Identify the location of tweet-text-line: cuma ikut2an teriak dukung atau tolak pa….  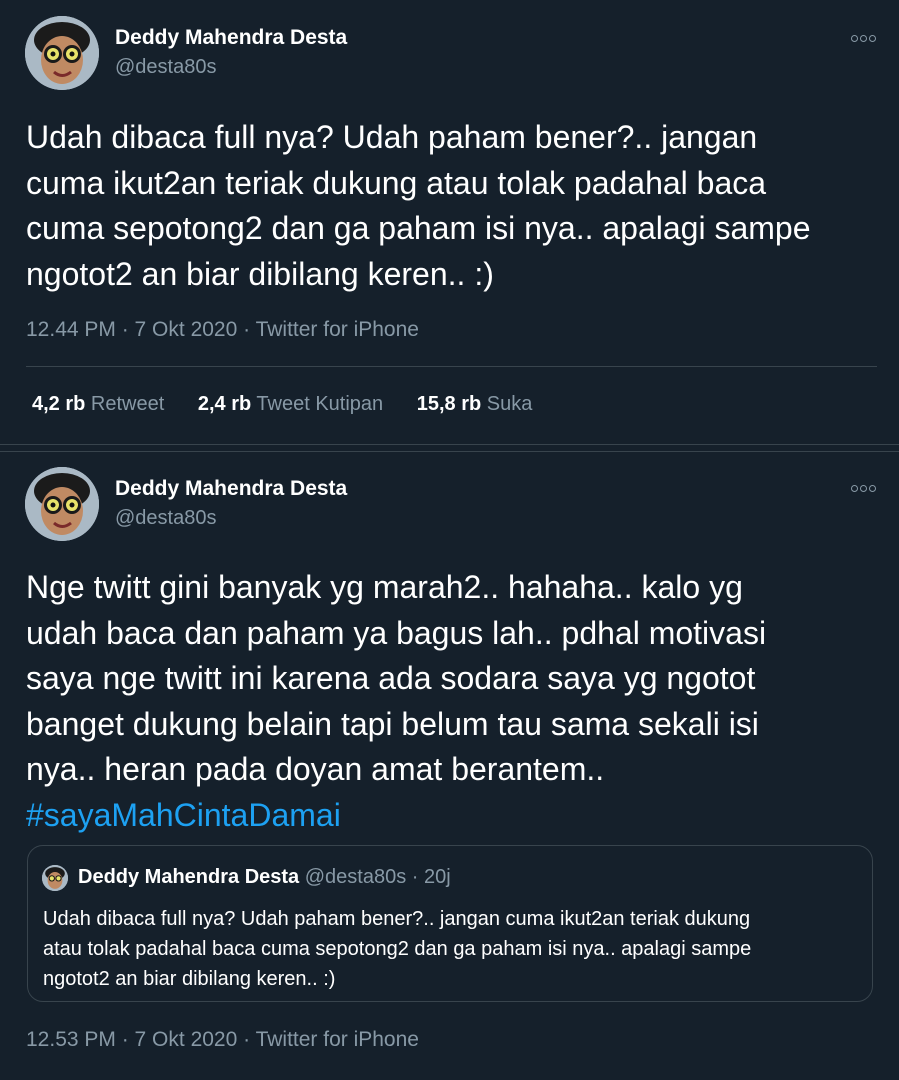
(396, 182).